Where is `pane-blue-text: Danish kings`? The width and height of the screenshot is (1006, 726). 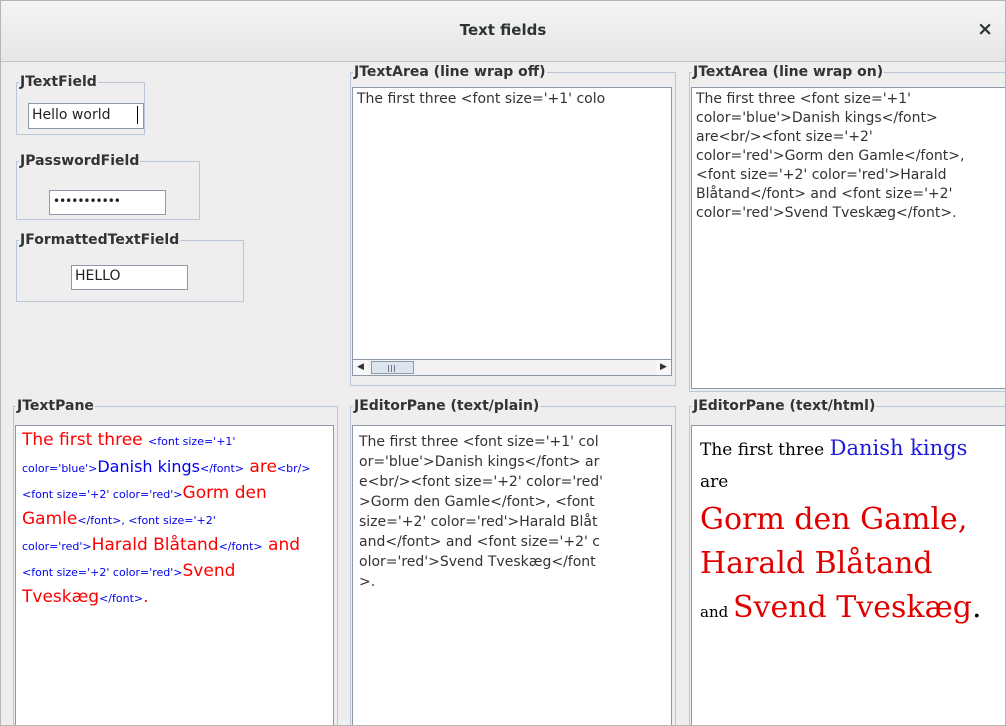 pane-blue-text: Danish kings is located at coordinates (148, 466).